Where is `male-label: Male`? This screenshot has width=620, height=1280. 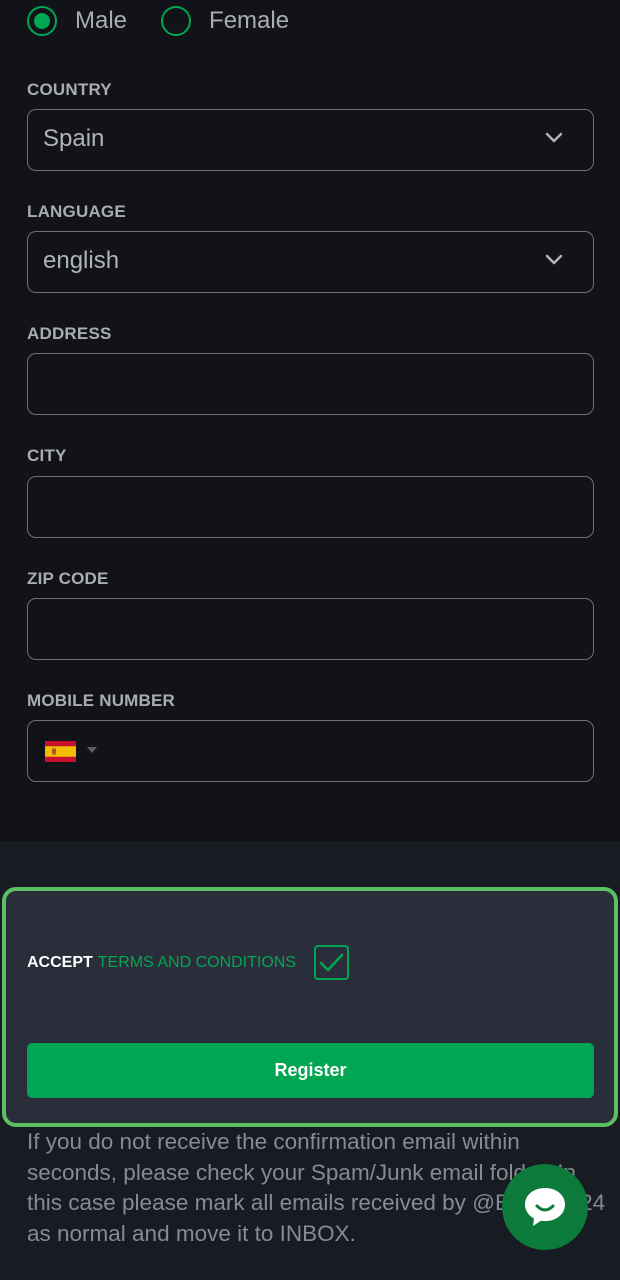 male-label: Male is located at coordinates (101, 20).